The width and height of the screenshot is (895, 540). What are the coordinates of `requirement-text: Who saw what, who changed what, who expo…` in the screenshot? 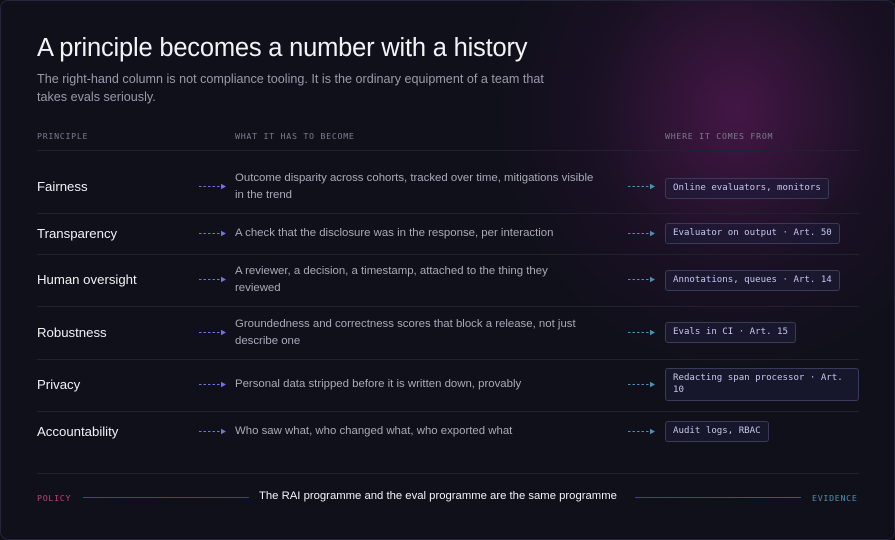 It's located at (374, 431).